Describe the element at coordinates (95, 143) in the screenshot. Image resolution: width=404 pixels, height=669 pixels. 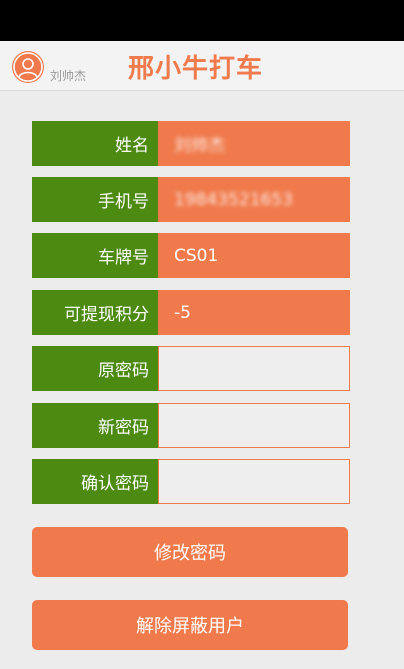
I see `name-label: 姓名` at that location.